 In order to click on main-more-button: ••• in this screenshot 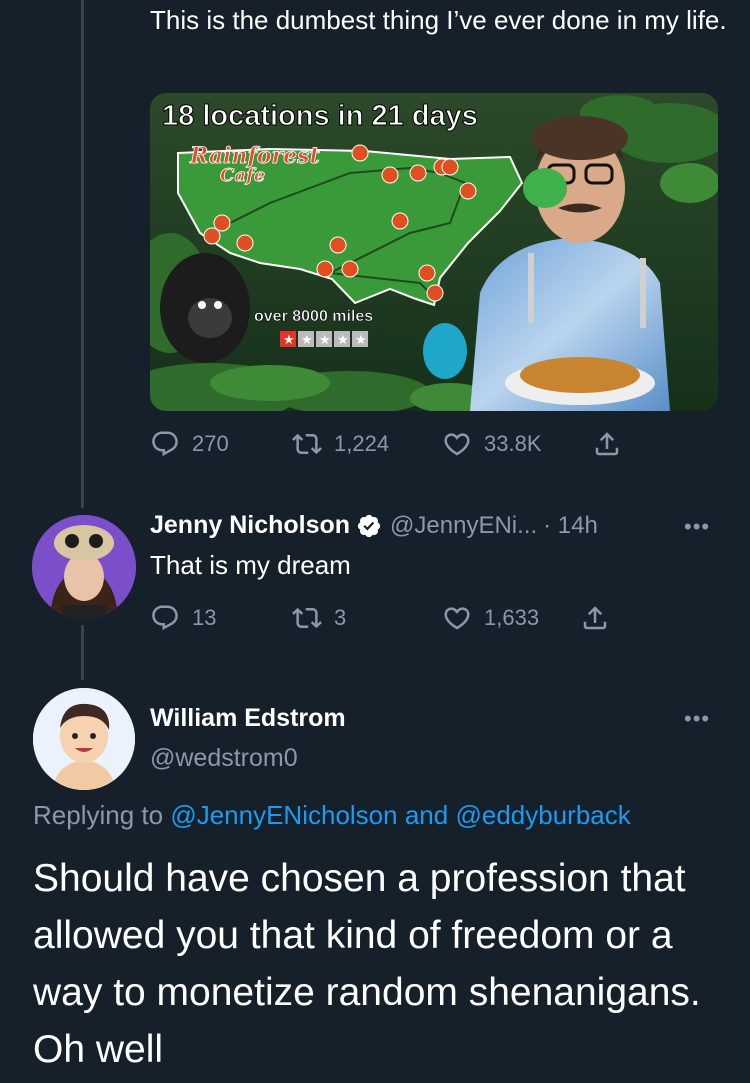, I will do `click(697, 719)`.